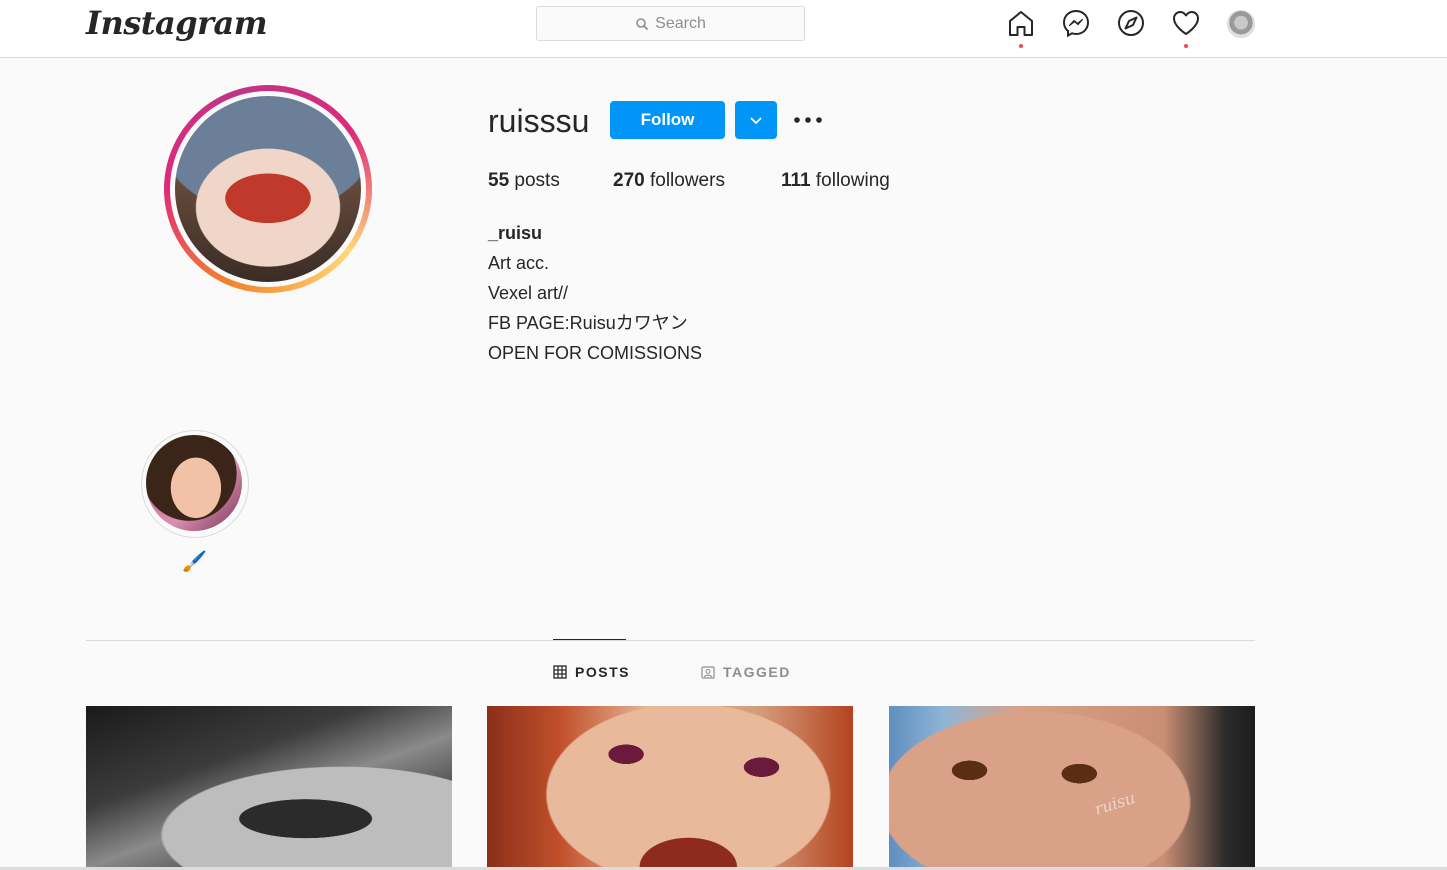  What do you see at coordinates (1115, 803) in the screenshot?
I see `post-watermark: ruisu` at bounding box center [1115, 803].